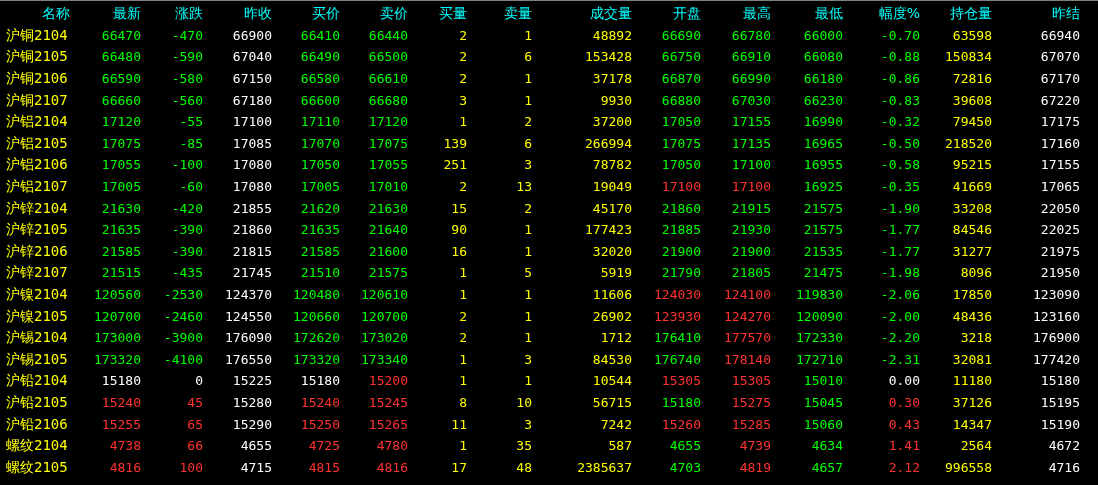 The image size is (1098, 485). Describe the element at coordinates (807, 14) in the screenshot. I see `column-header: 最低` at that location.